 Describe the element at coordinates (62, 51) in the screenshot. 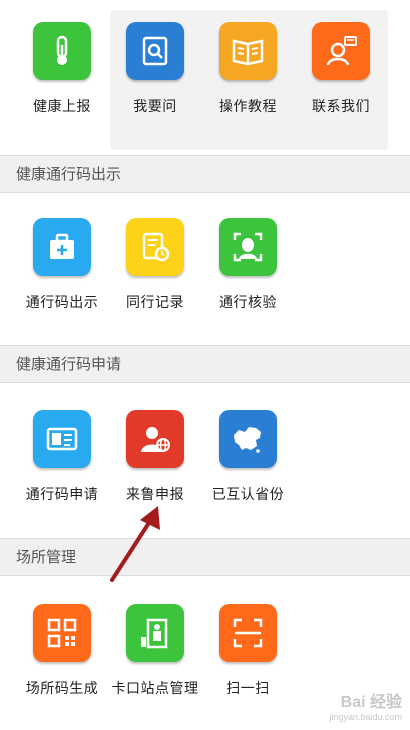

I see `thermometer-icon` at that location.